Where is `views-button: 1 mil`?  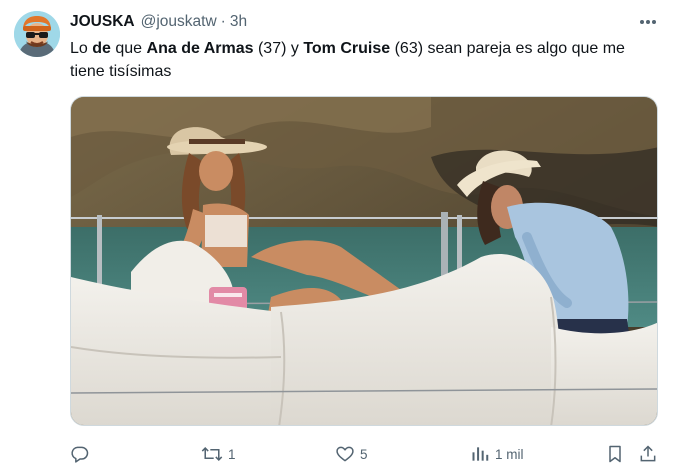
views-button: 1 mil is located at coordinates (497, 454).